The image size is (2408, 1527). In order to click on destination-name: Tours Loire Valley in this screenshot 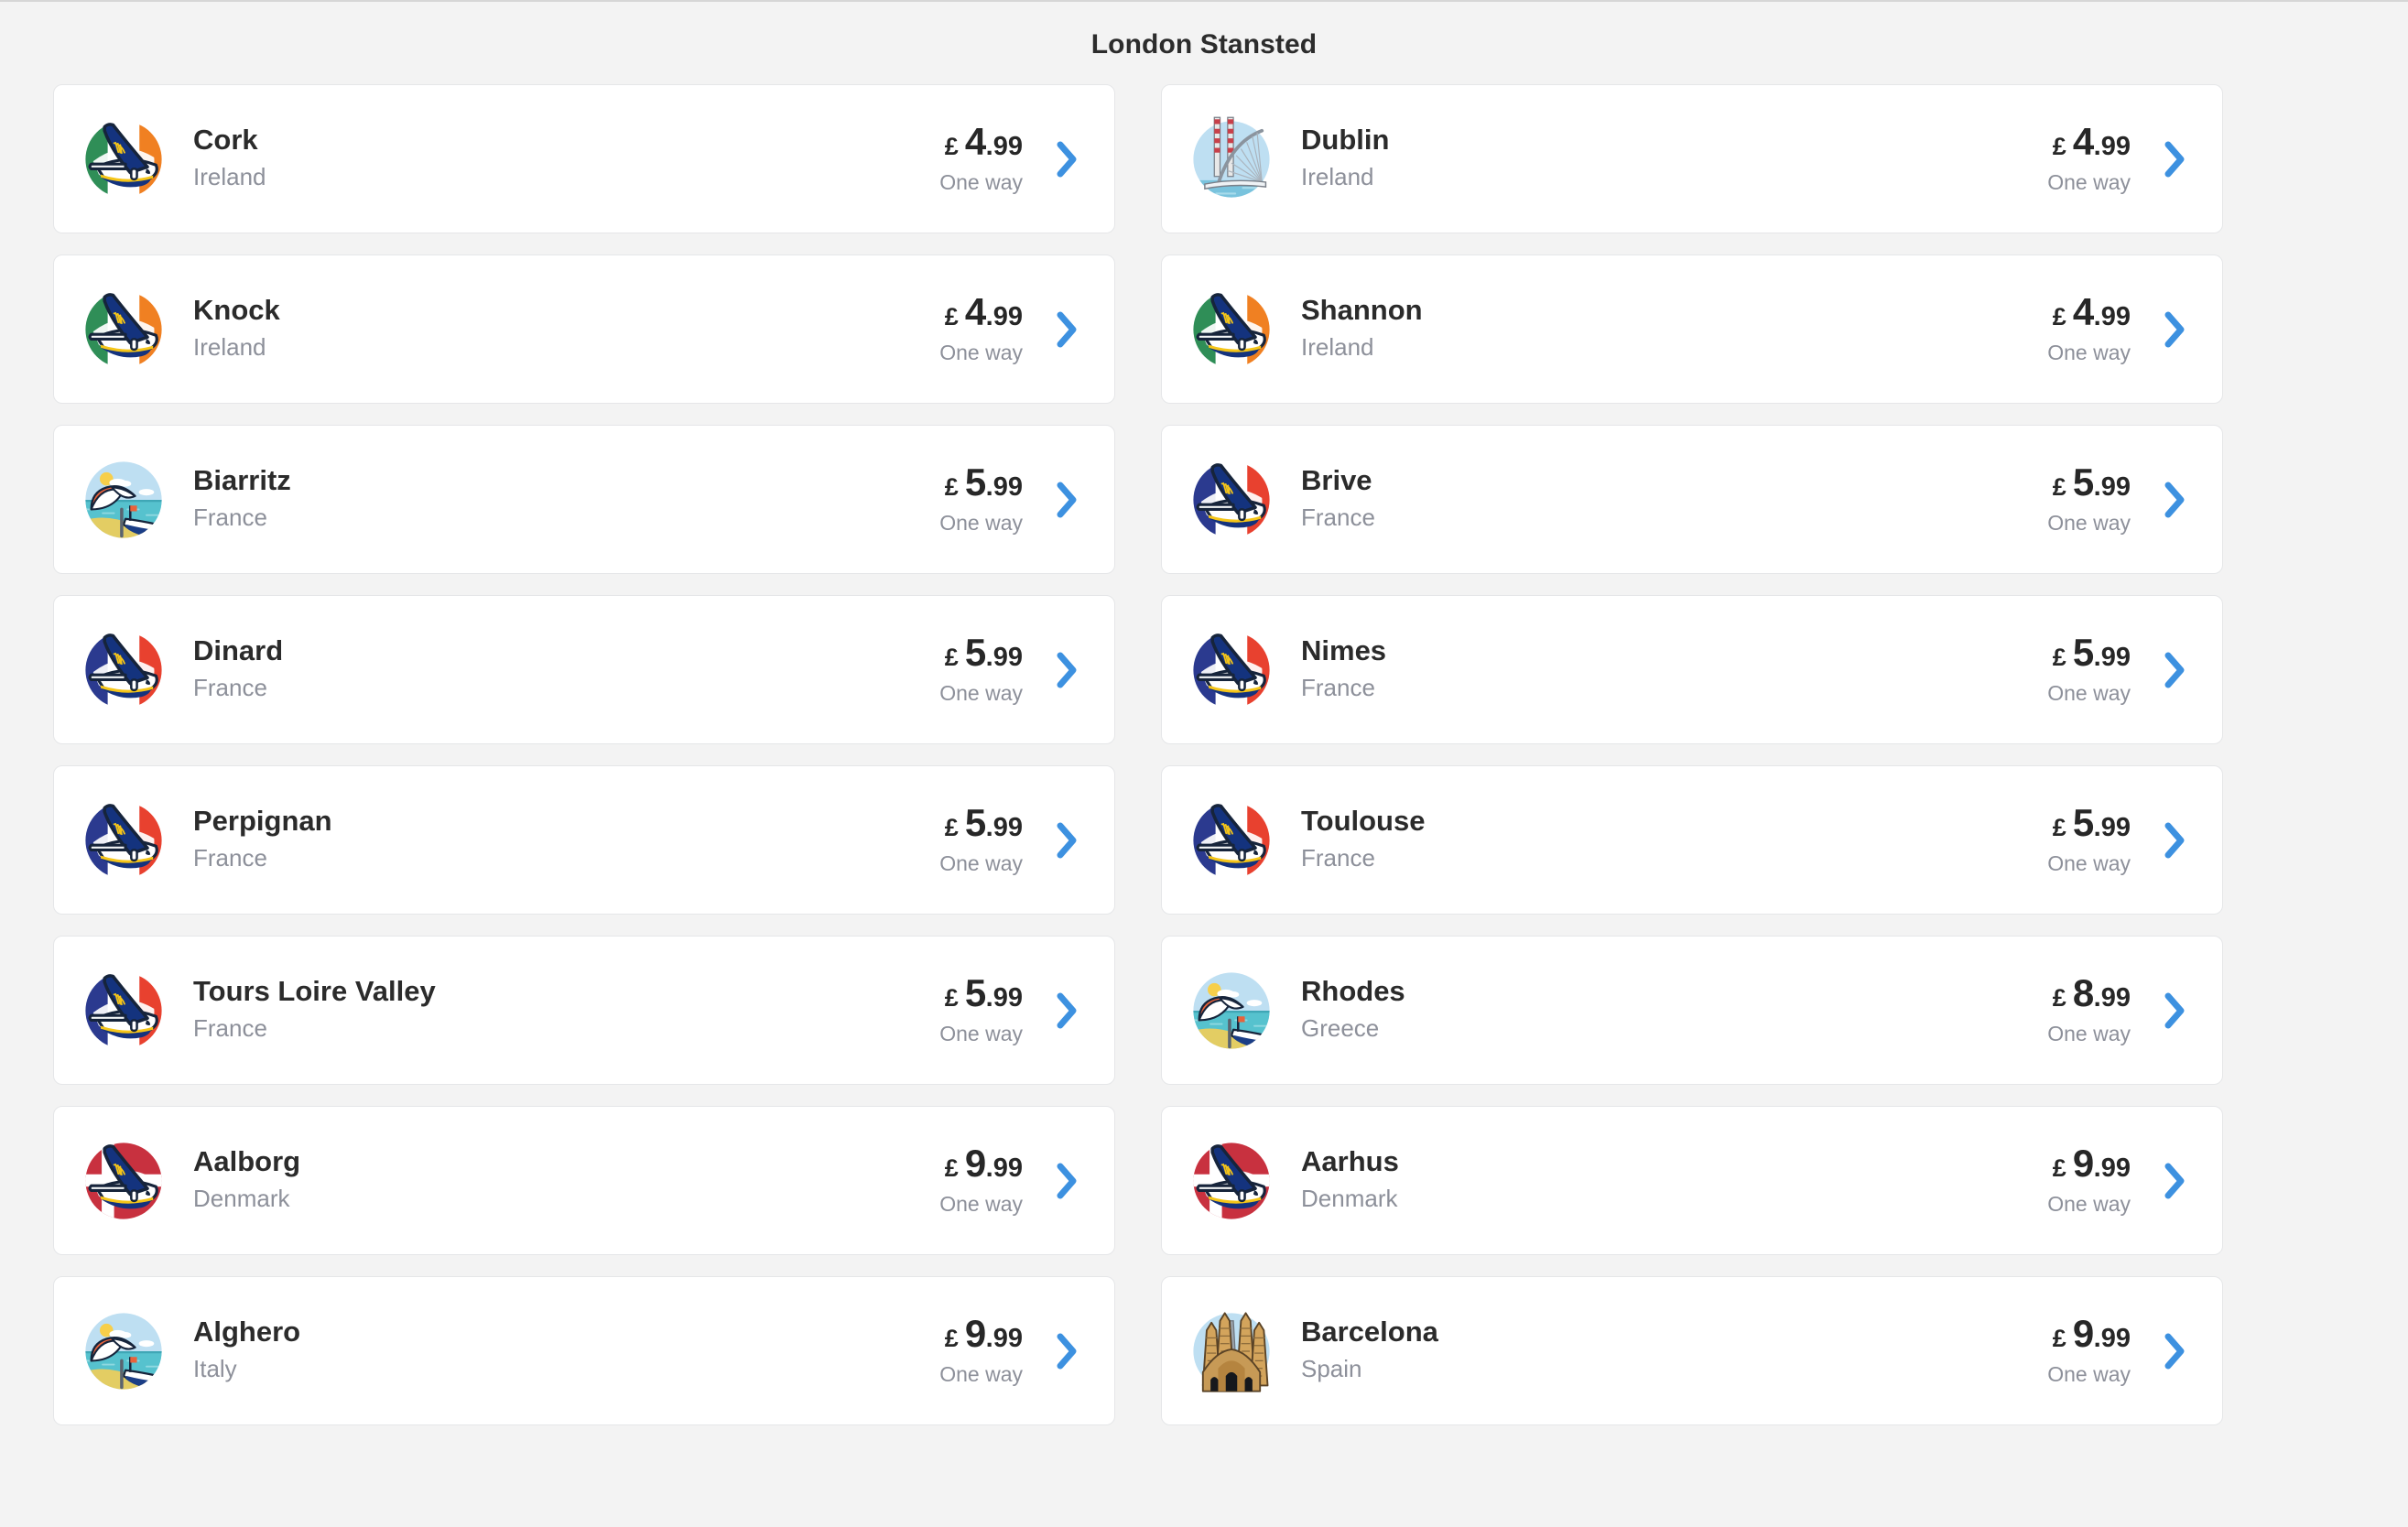, I will do `click(314, 991)`.